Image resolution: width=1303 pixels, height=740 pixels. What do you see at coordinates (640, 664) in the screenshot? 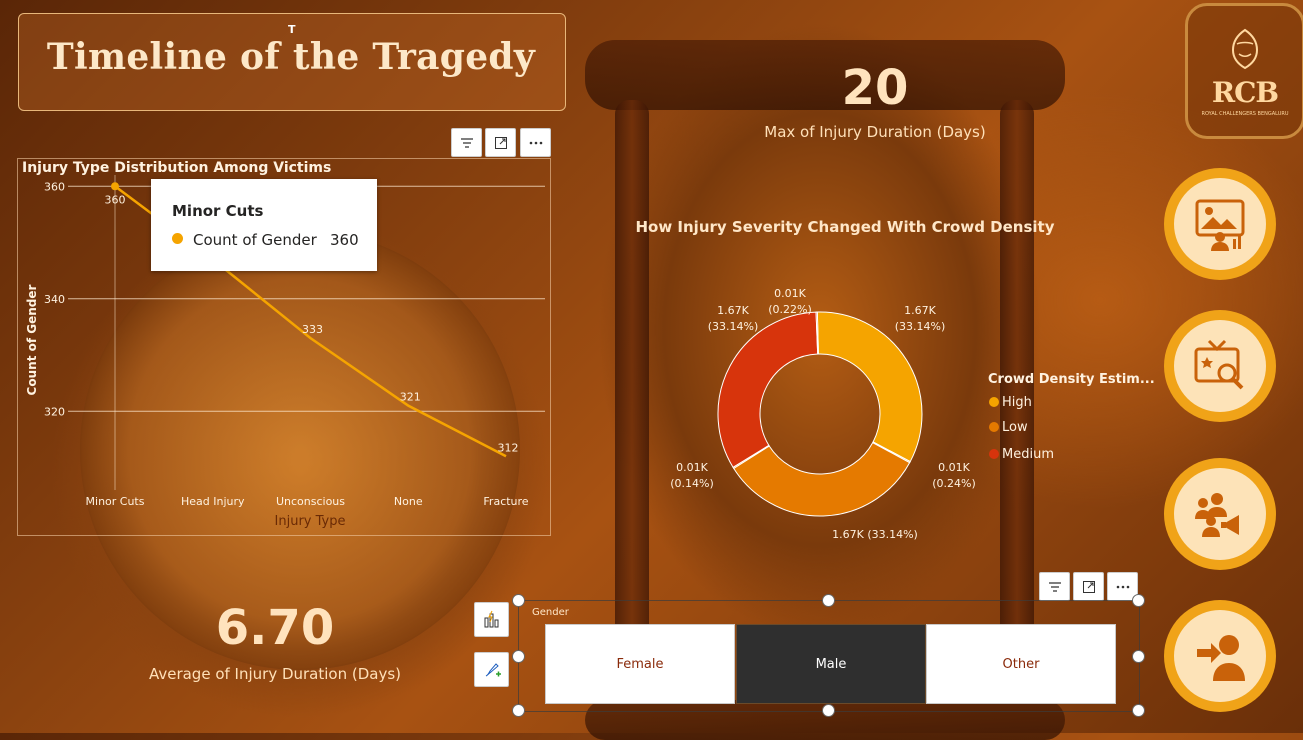
I see `slicer-option-female: Female` at bounding box center [640, 664].